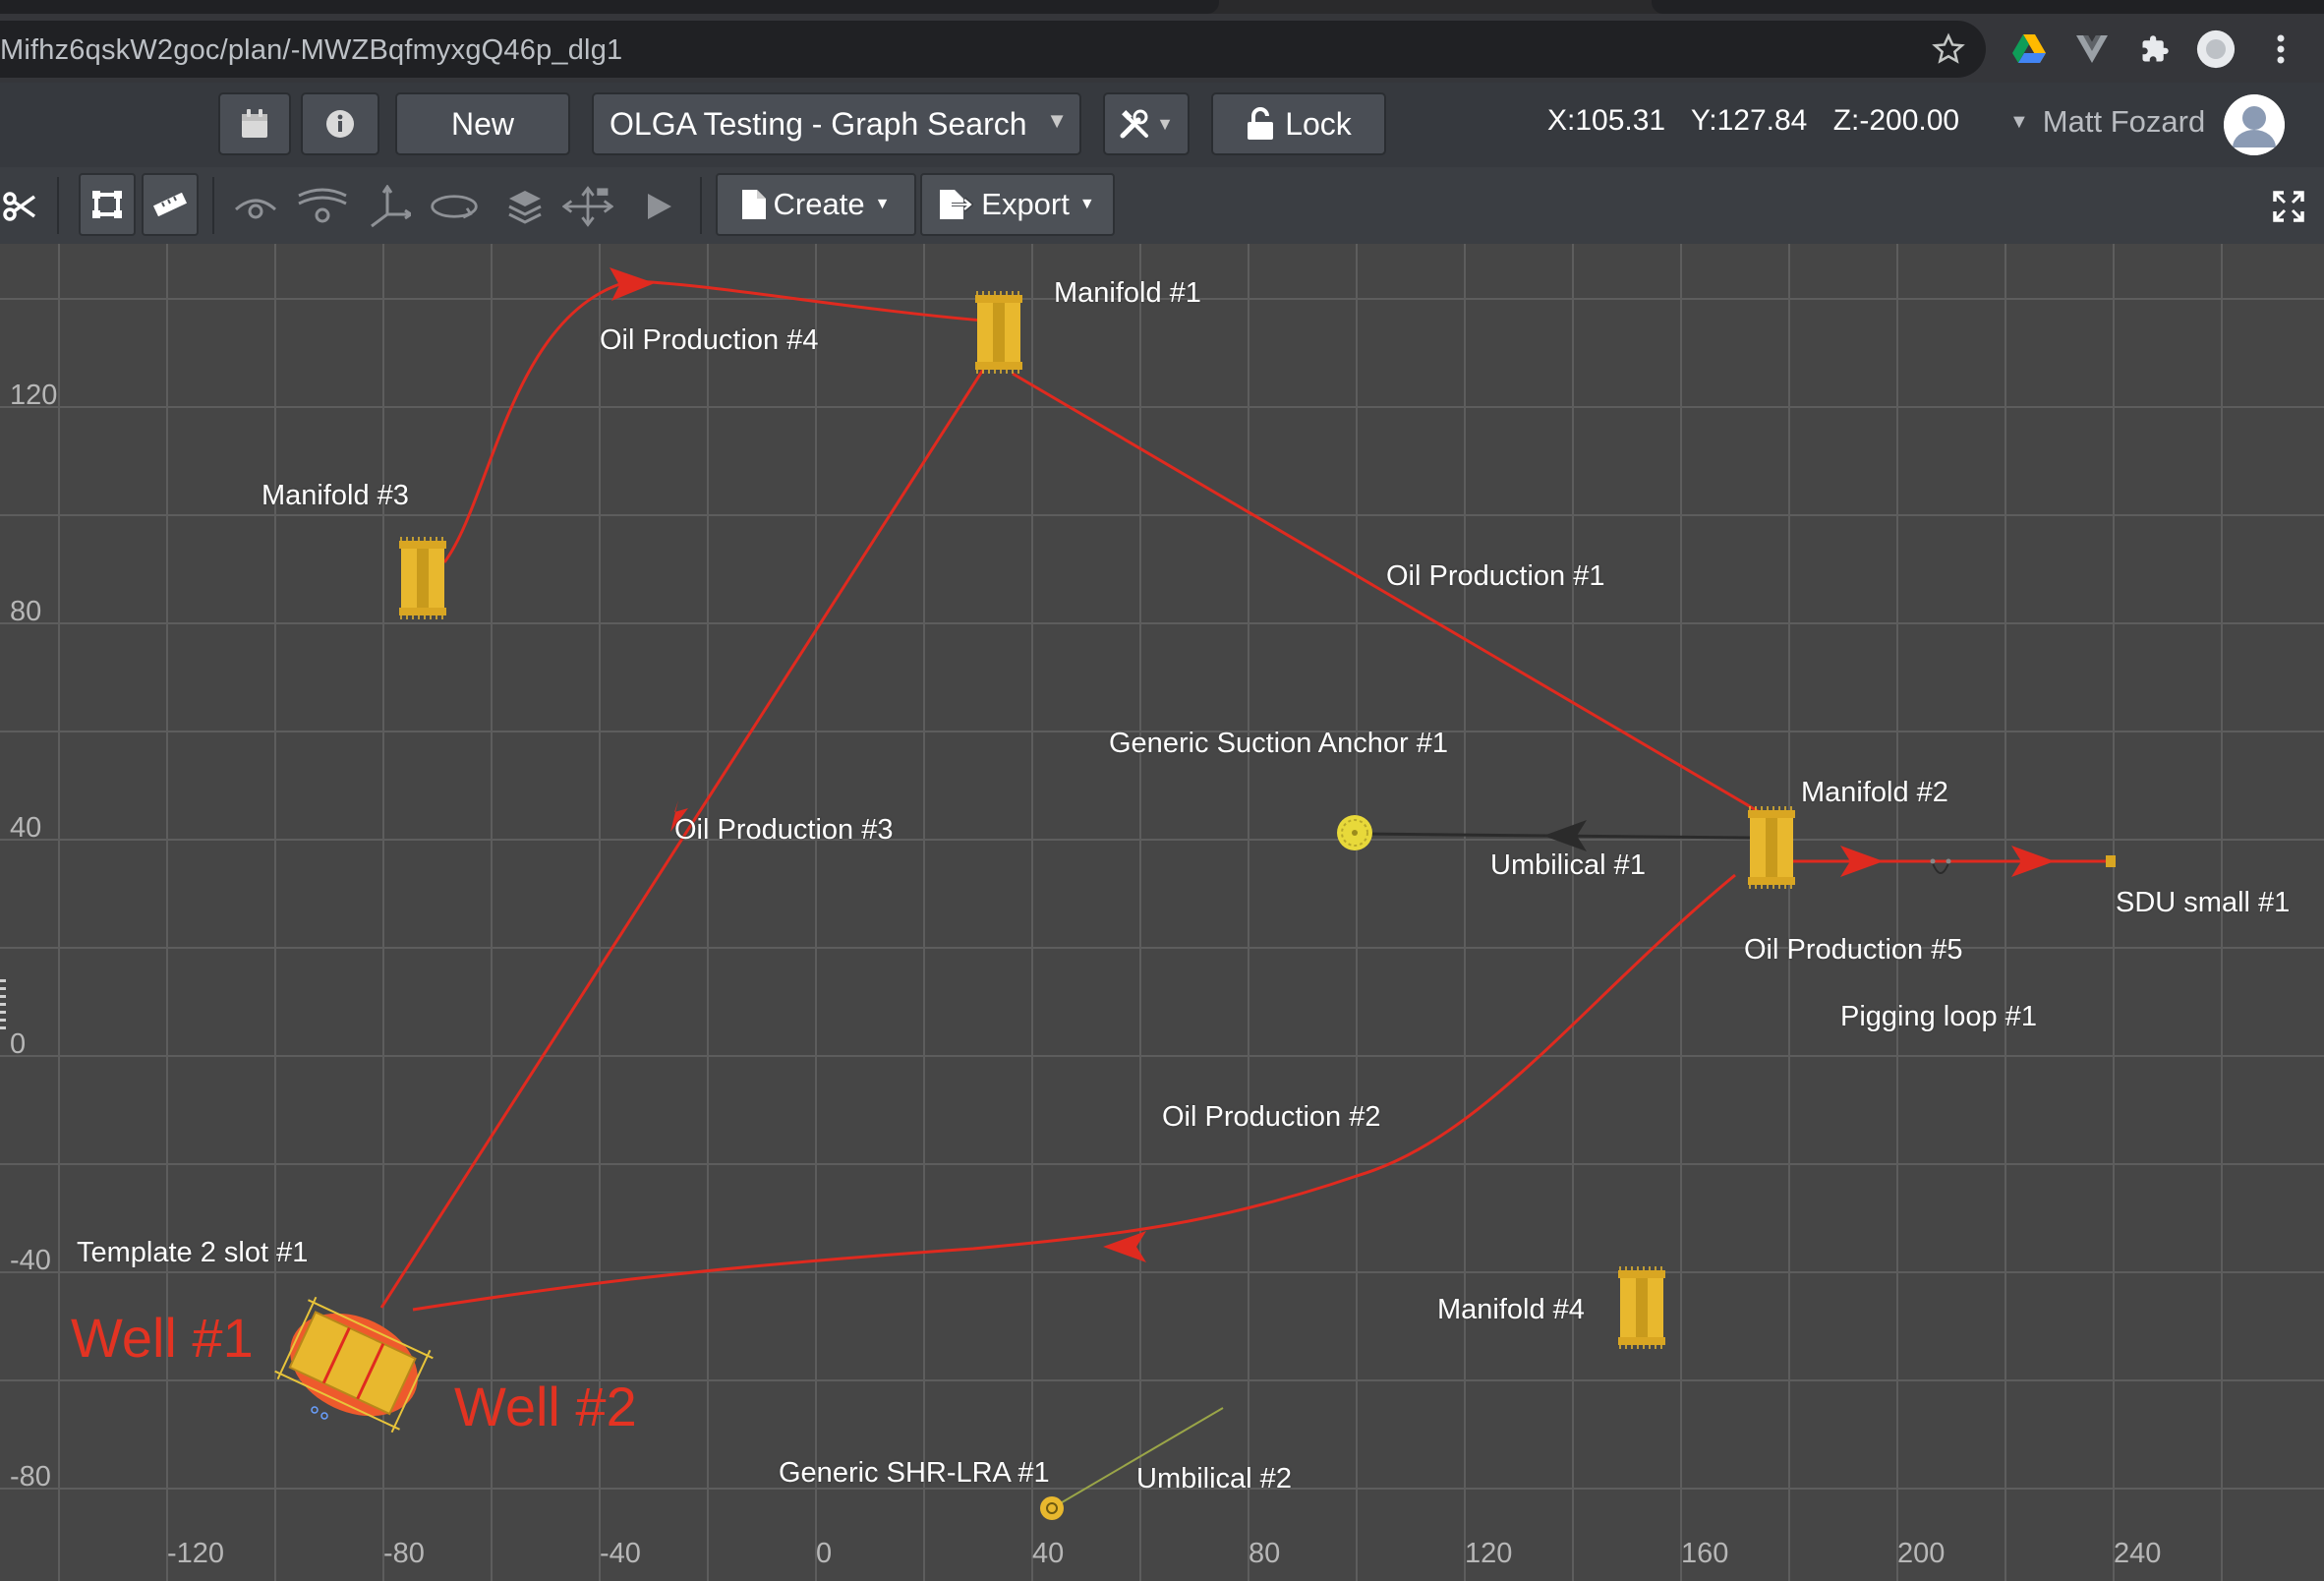 The height and width of the screenshot is (1581, 2324). I want to click on label-oil-production-3: Oil Production #3, so click(783, 831).